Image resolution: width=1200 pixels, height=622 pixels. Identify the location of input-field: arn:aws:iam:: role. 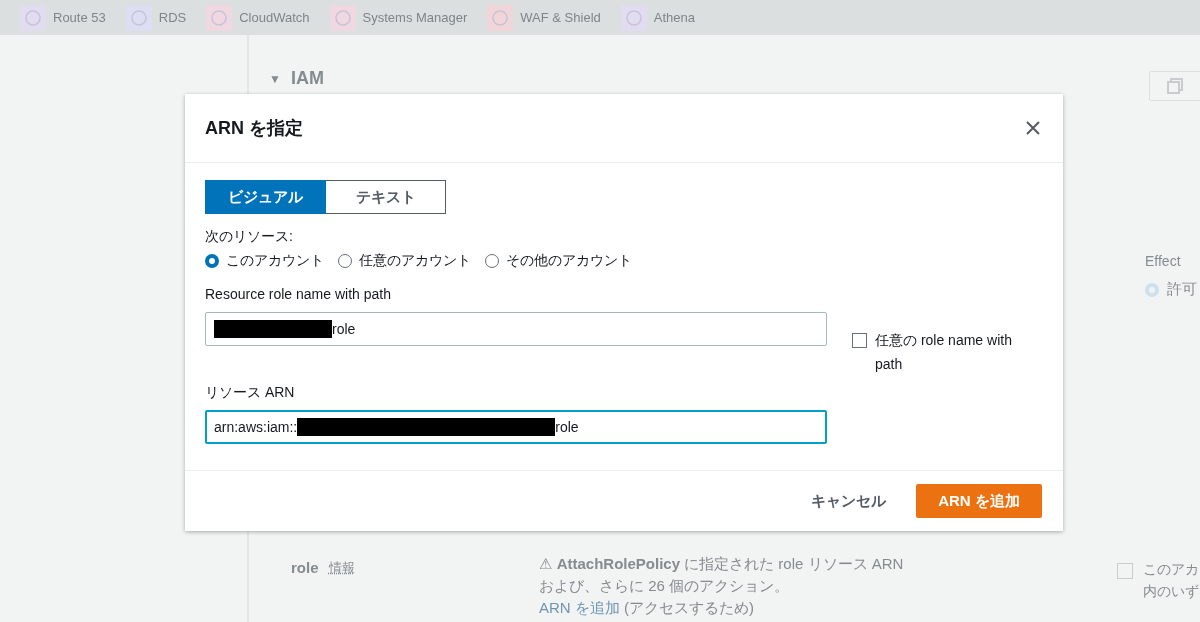
(516, 427).